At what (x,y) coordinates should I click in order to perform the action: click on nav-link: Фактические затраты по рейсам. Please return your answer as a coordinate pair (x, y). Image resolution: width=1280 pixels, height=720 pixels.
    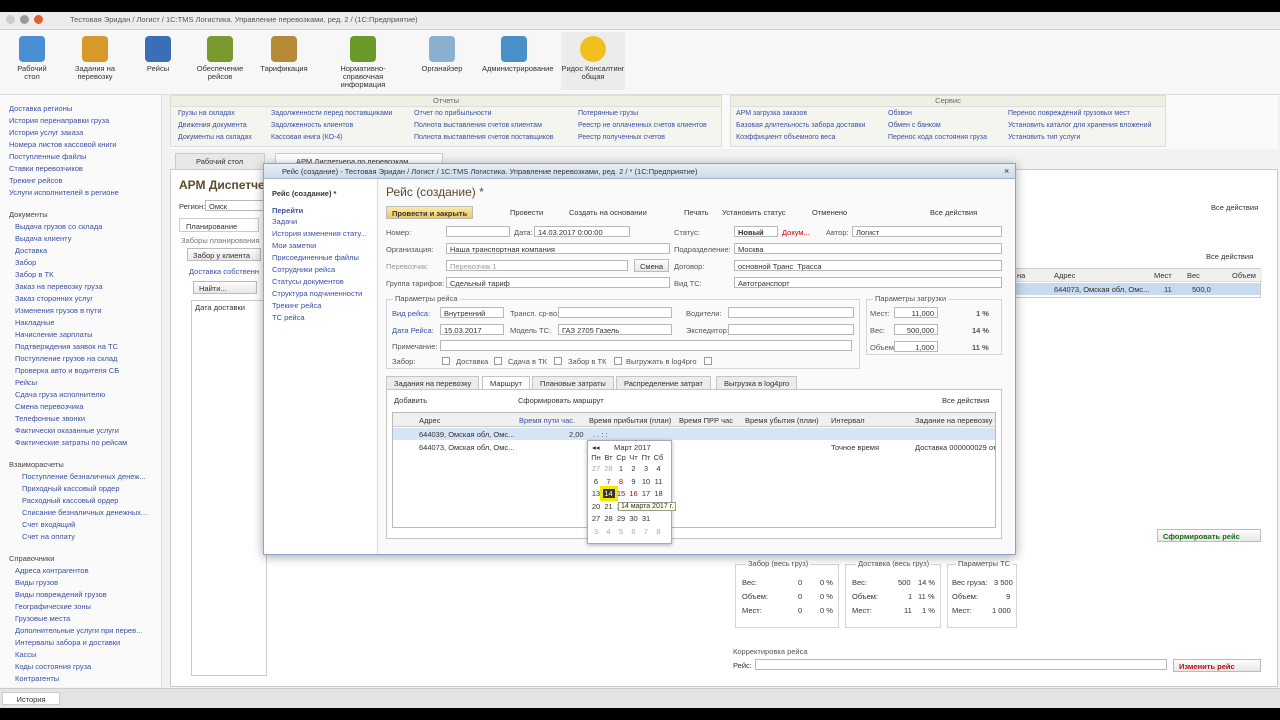
    Looking at the image, I should click on (71, 442).